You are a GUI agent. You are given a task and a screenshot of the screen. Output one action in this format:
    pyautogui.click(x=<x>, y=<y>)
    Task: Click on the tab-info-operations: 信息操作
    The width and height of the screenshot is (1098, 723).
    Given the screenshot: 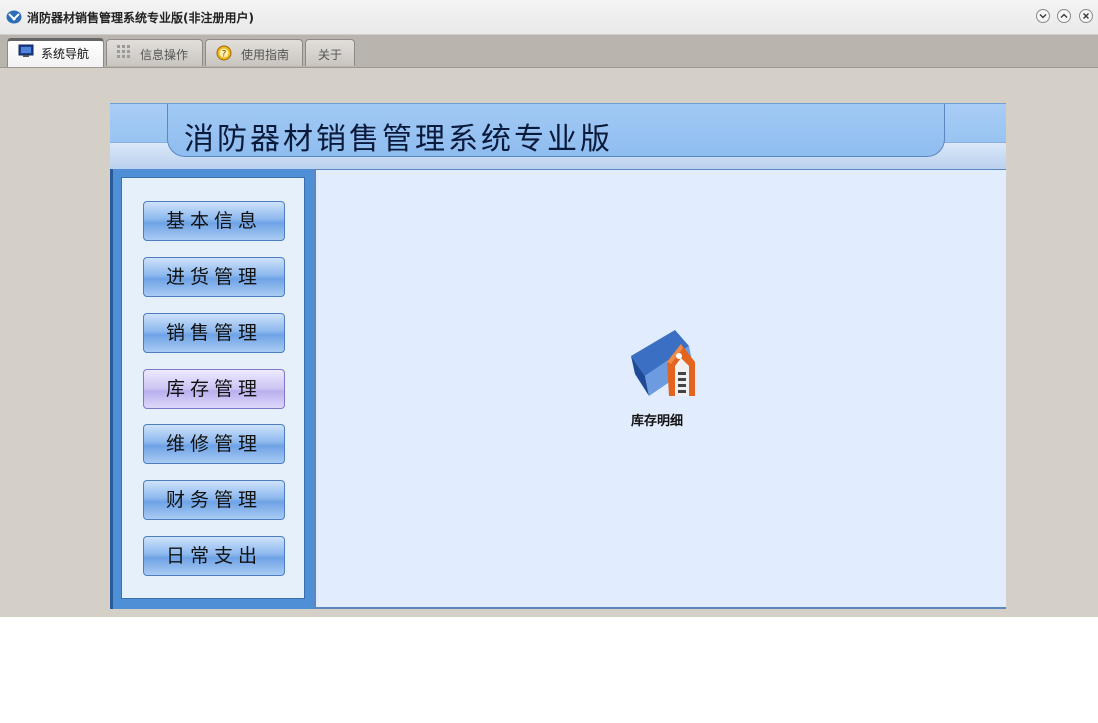 What is the action you would take?
    pyautogui.click(x=154, y=52)
    